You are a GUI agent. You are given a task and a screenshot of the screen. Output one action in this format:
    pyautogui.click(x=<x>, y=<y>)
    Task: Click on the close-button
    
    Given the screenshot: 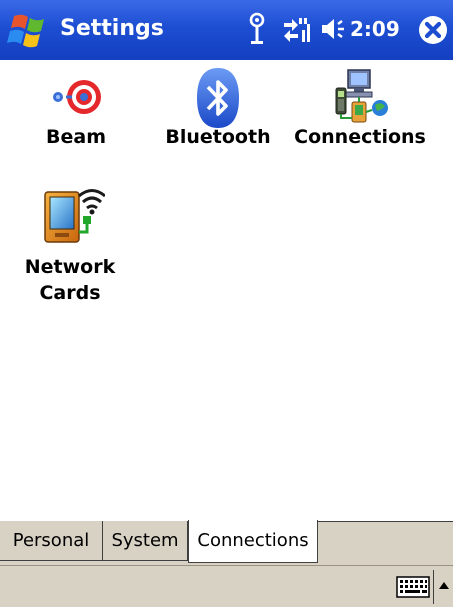 What is the action you would take?
    pyautogui.click(x=433, y=30)
    